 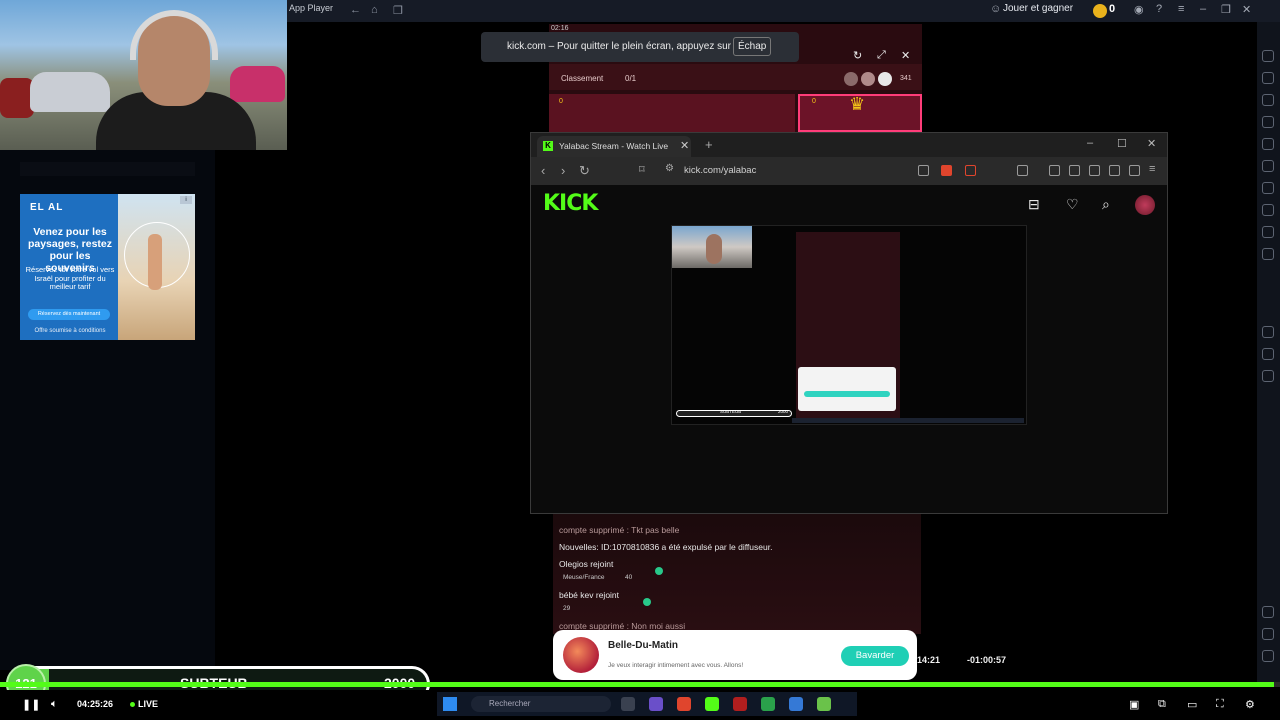 What do you see at coordinates (1074, 170) in the screenshot?
I see `sidebar-icon` at bounding box center [1074, 170].